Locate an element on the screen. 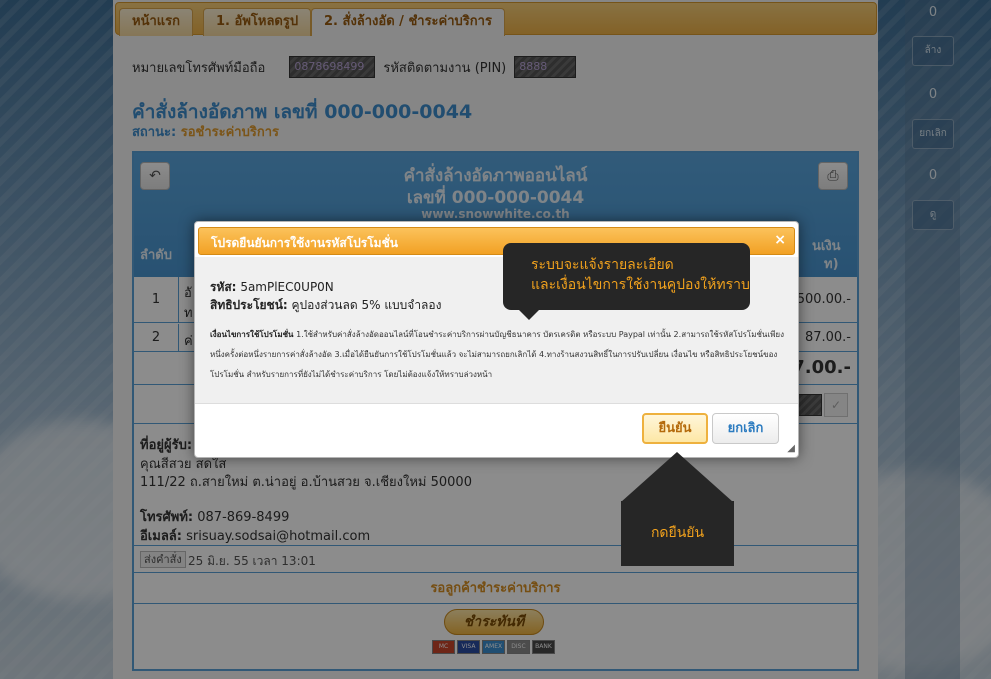  confirm-button: ยืนยัน is located at coordinates (675, 428).